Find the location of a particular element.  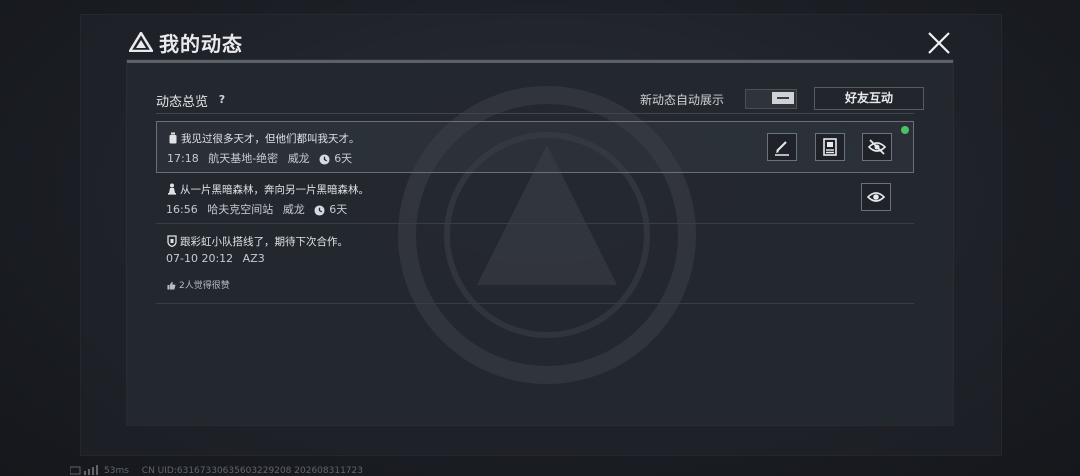

section-title: 动态总览 is located at coordinates (182, 102).